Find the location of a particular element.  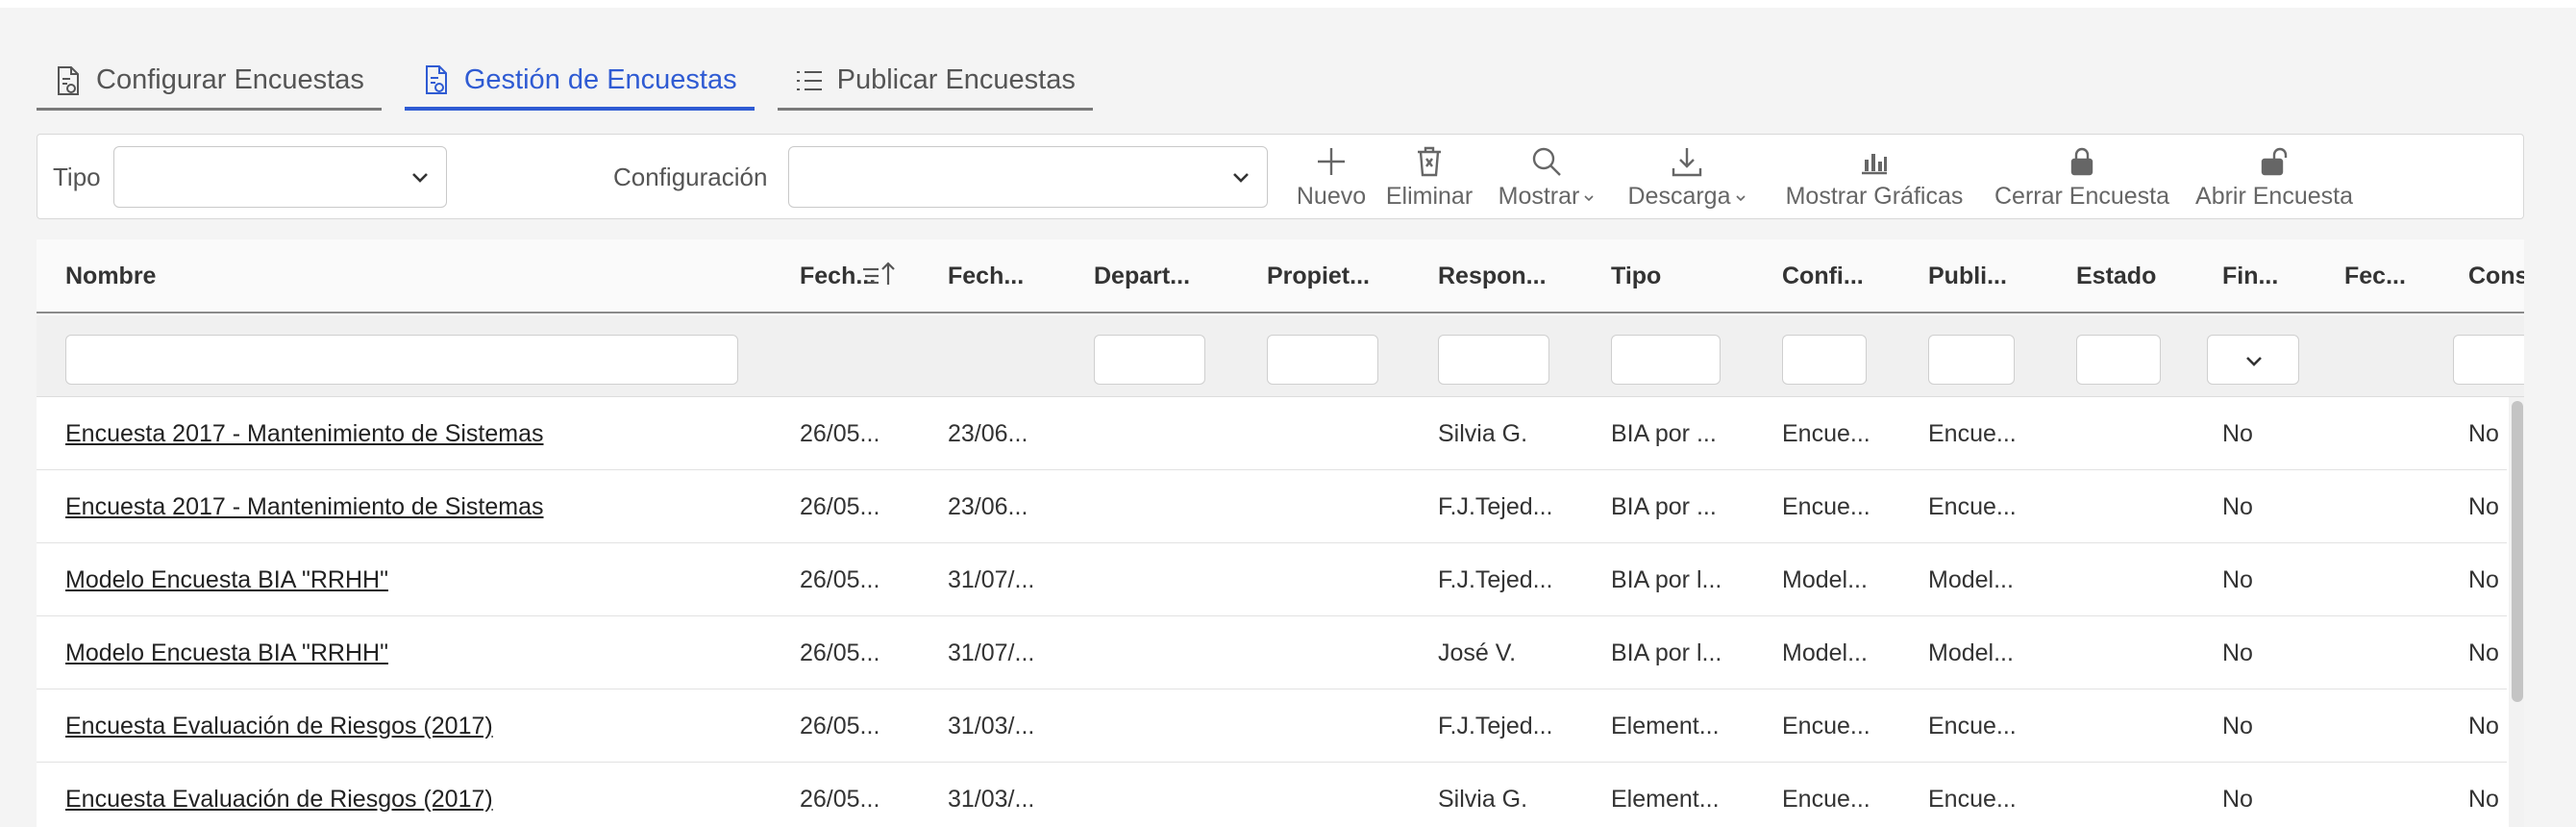

lock-icon is located at coordinates (2081, 162).